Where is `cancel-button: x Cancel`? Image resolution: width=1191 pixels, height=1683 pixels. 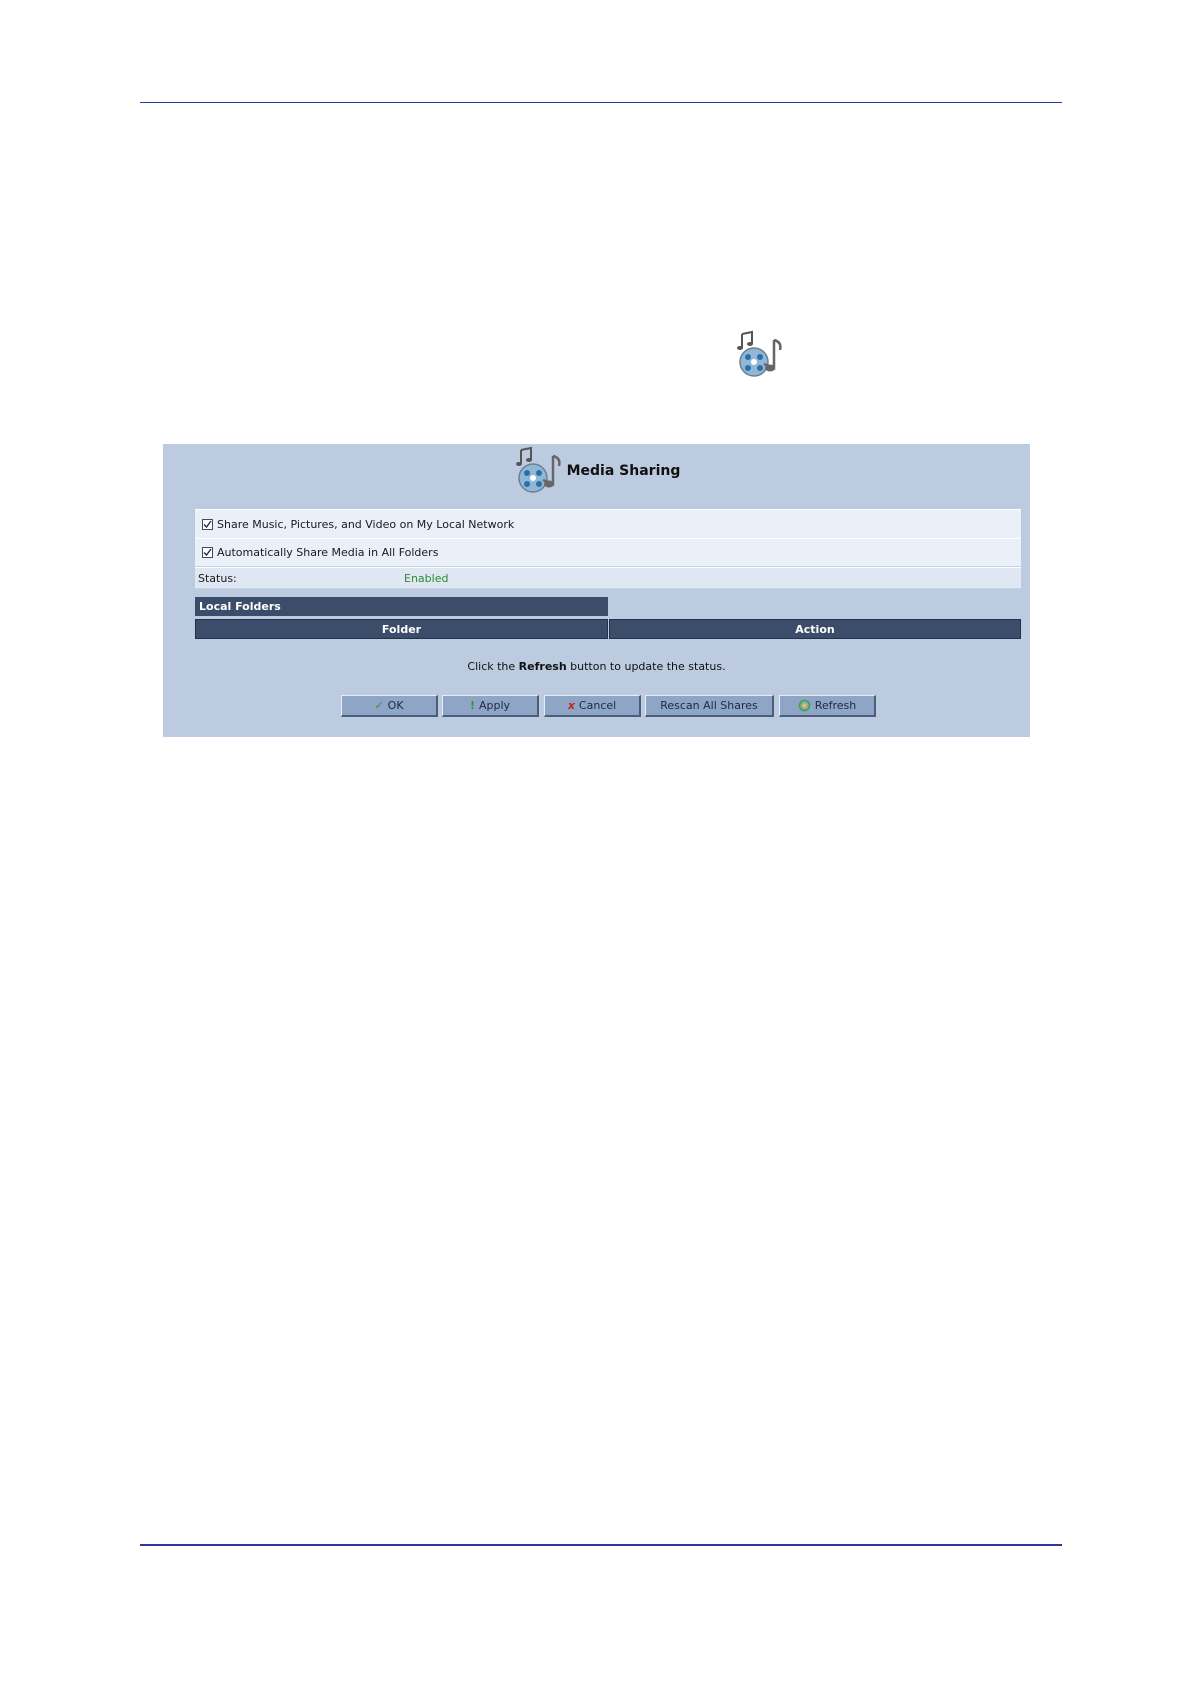
cancel-button: x Cancel is located at coordinates (592, 706).